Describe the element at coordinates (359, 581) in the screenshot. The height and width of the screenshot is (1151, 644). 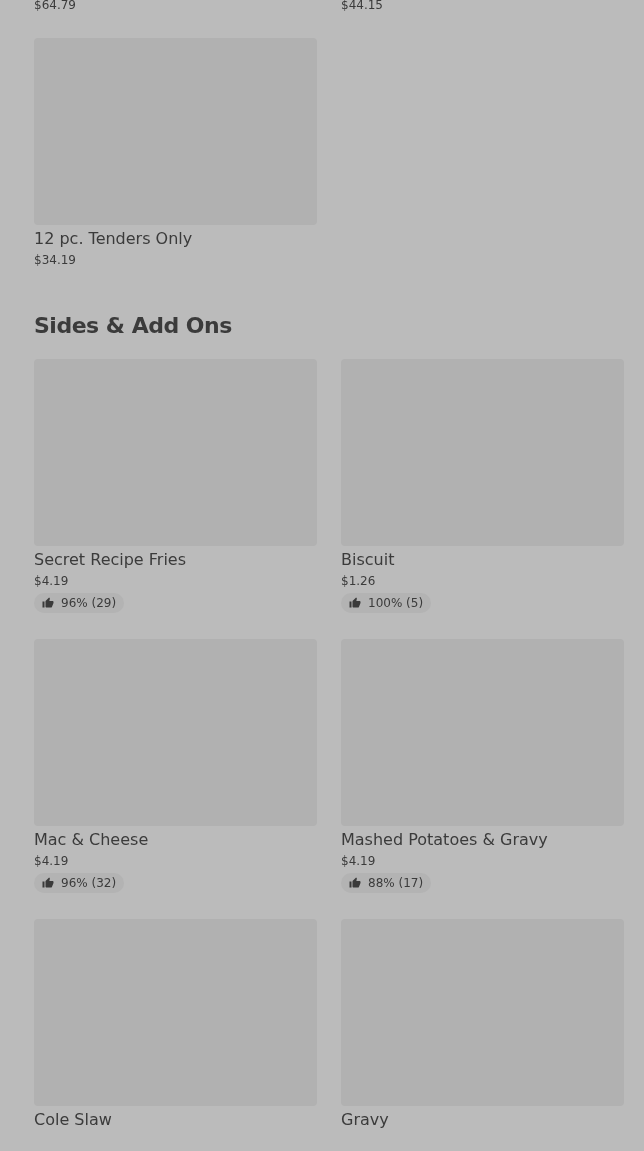
I see `item-price: $1.26` at that location.